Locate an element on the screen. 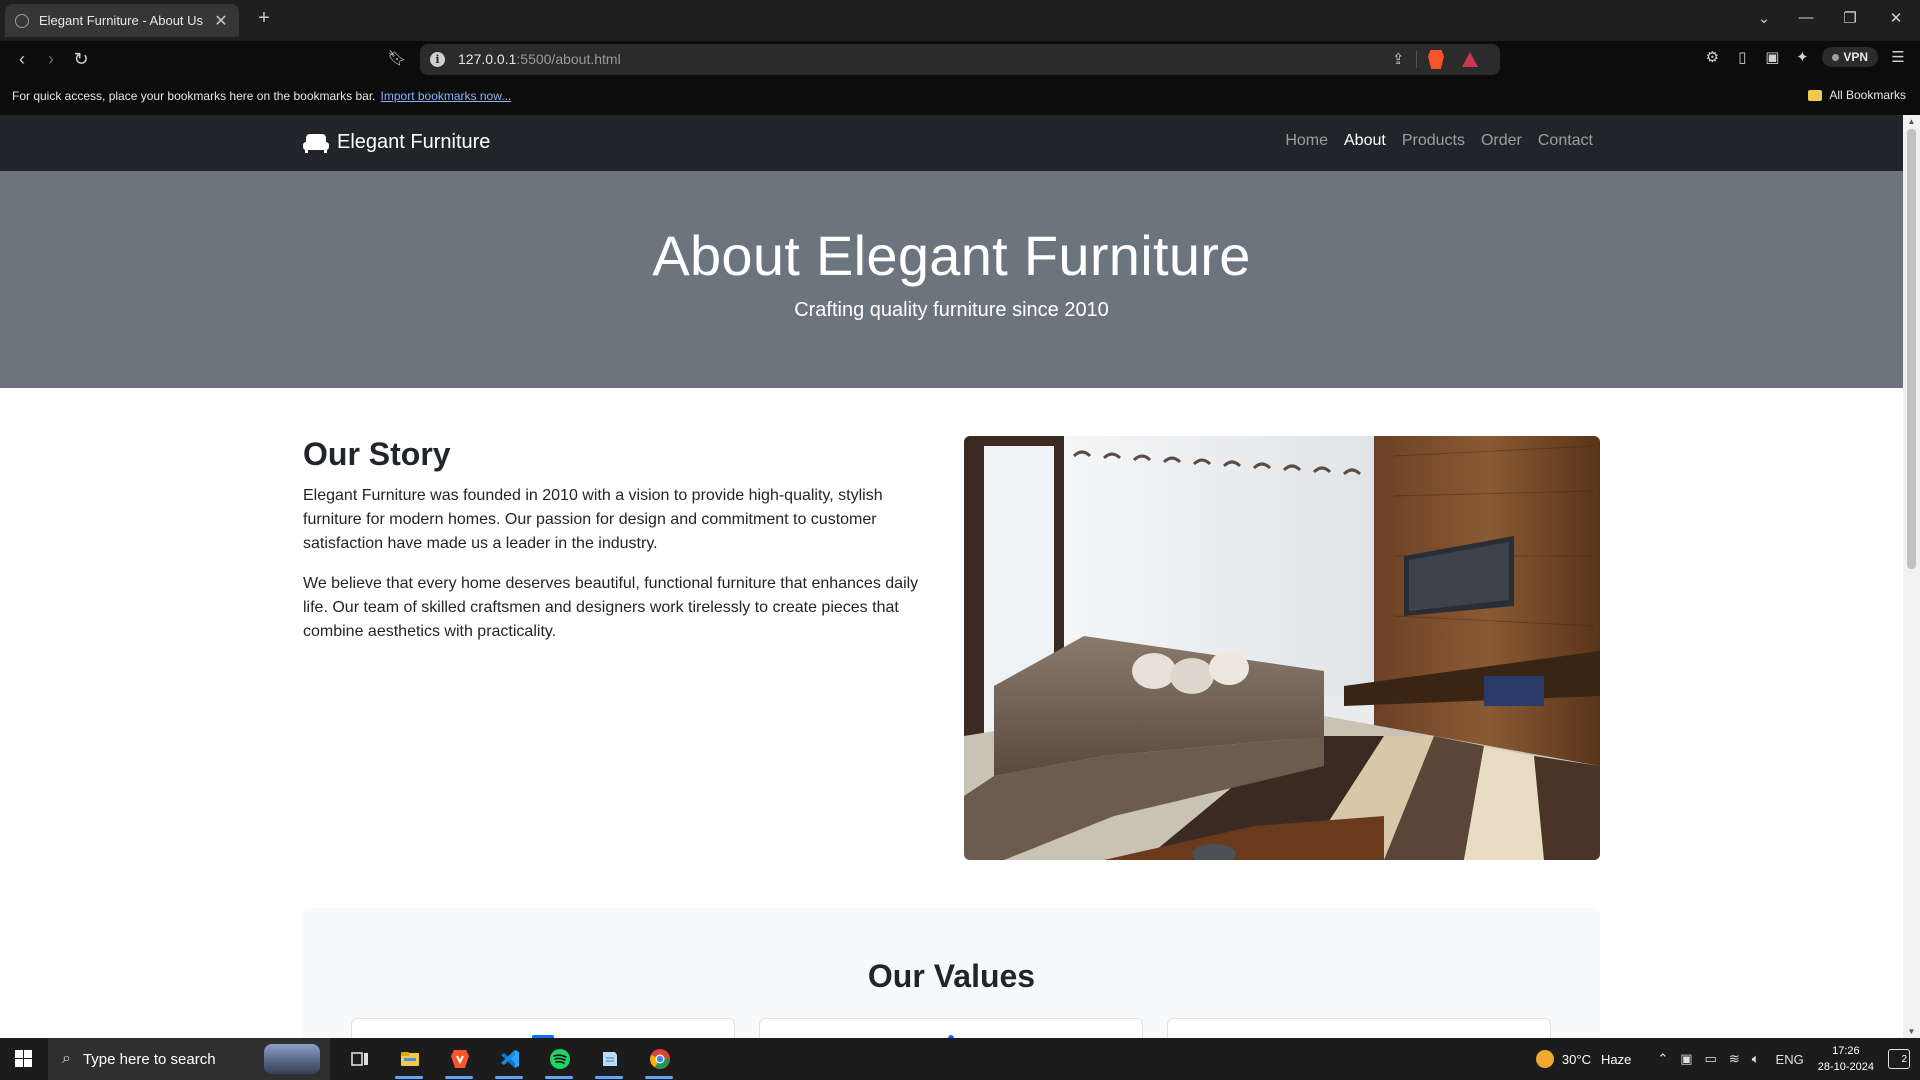 The image size is (1920, 1080). bookmark-icon: 🔖︎ is located at coordinates (397, 59).